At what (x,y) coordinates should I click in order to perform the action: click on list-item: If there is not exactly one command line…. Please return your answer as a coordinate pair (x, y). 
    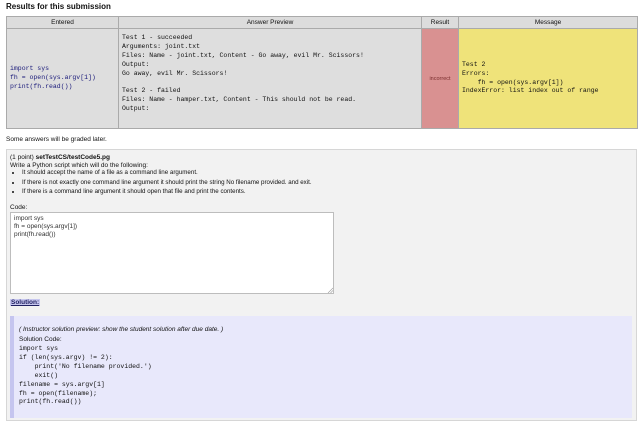
    Looking at the image, I should click on (167, 183).